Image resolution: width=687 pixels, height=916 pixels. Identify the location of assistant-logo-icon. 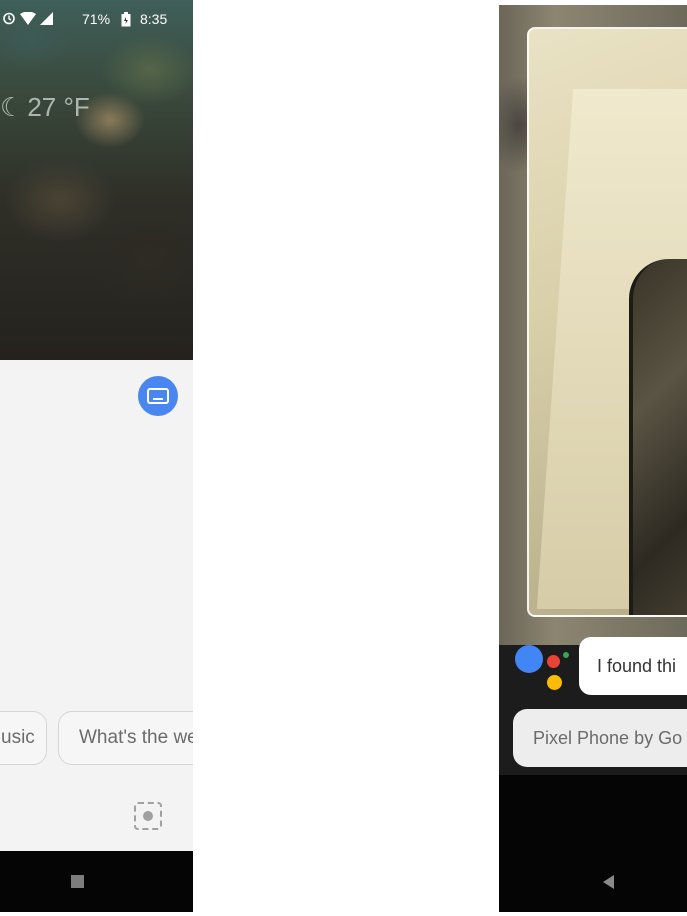
(543, 667).